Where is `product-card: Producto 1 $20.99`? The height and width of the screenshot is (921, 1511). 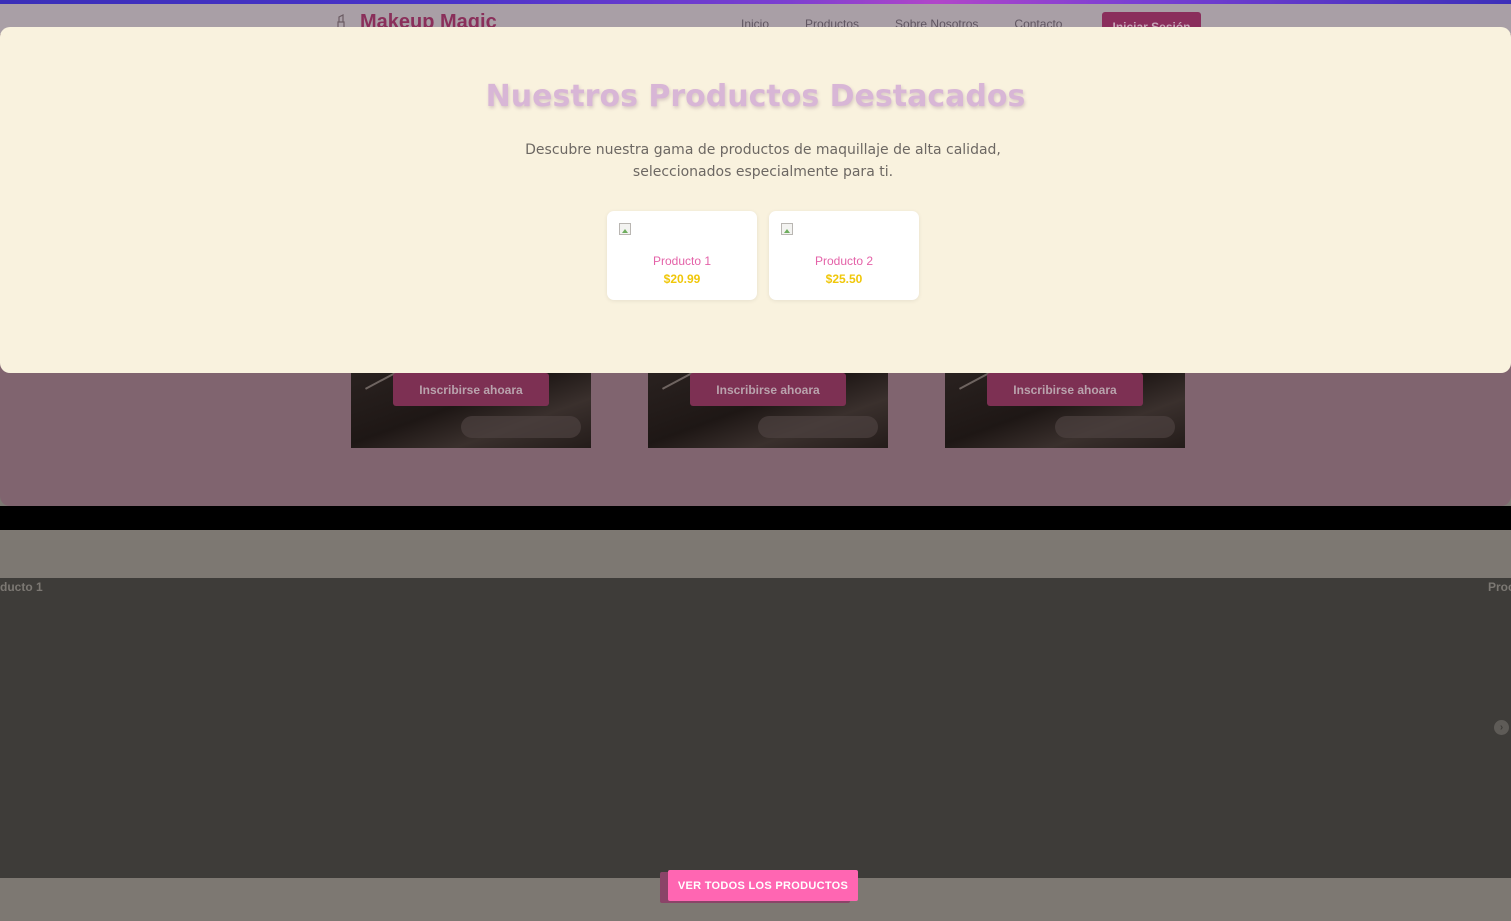
product-card: Producto 1 $20.99 is located at coordinates (682, 255).